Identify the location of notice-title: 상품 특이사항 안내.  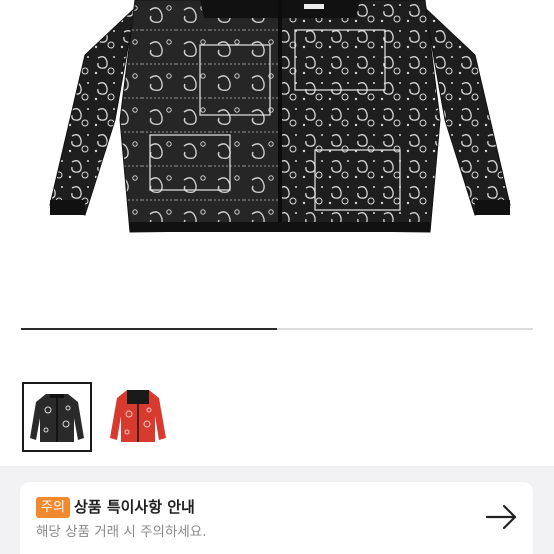
(134, 507).